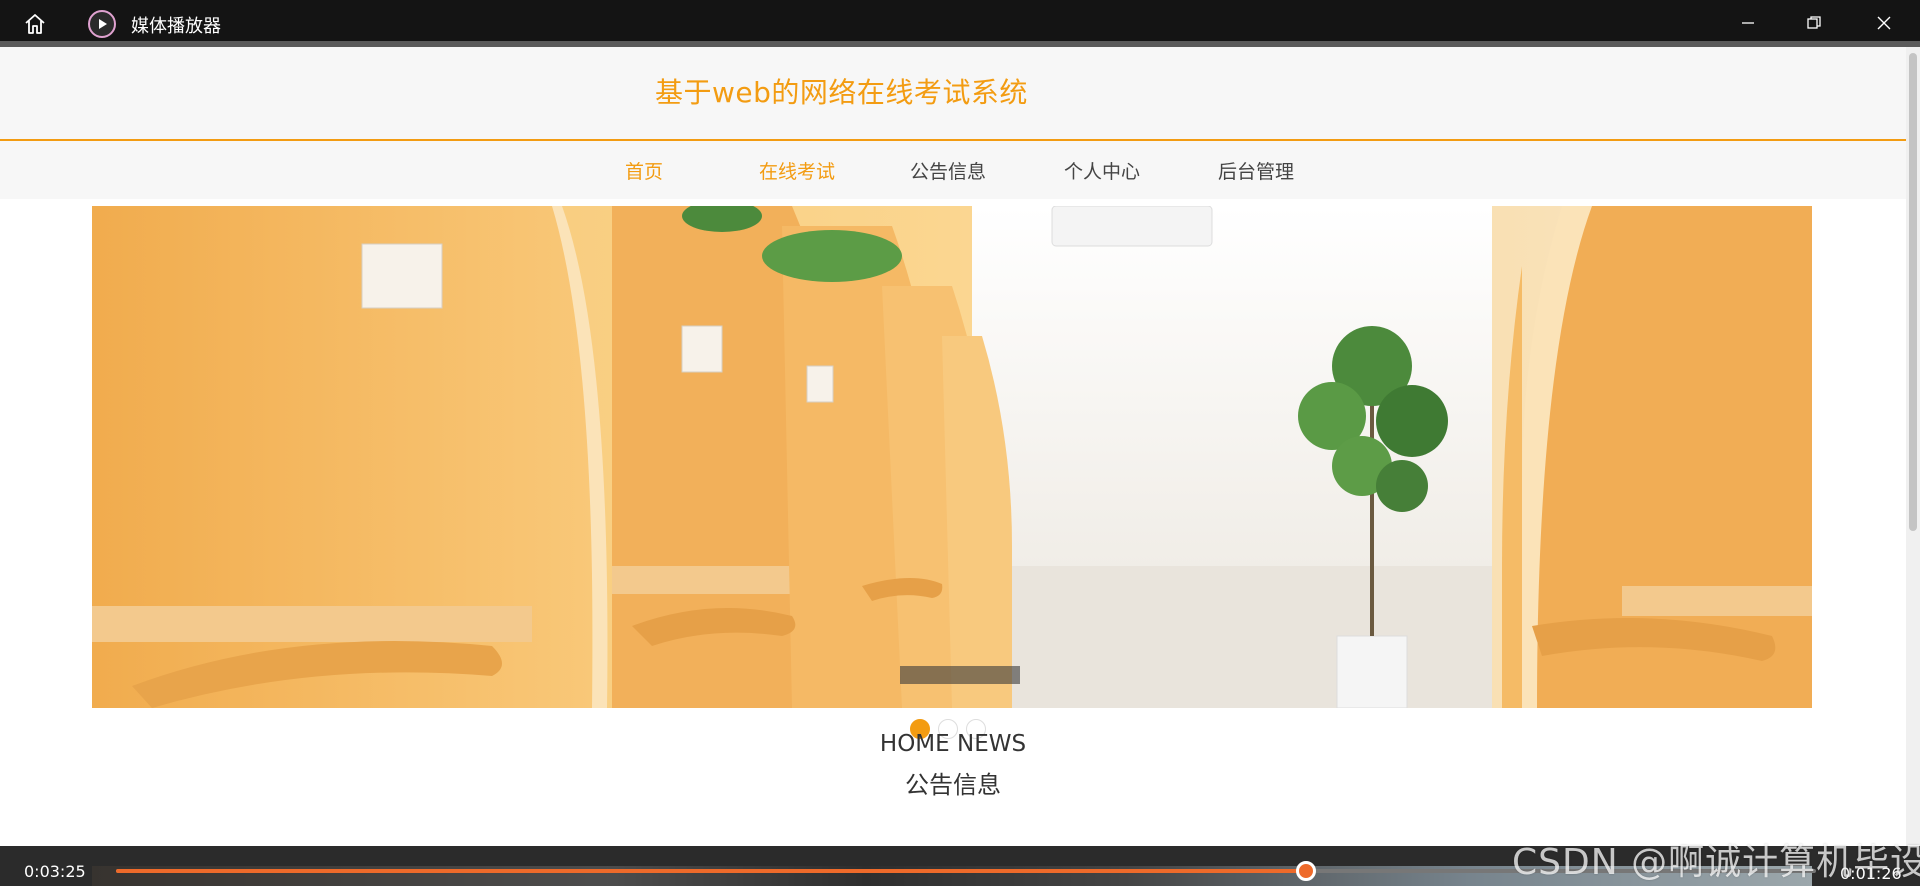 The height and width of the screenshot is (886, 1920). What do you see at coordinates (841, 92) in the screenshot?
I see `site-title: 基于web的网络在线考试系统` at bounding box center [841, 92].